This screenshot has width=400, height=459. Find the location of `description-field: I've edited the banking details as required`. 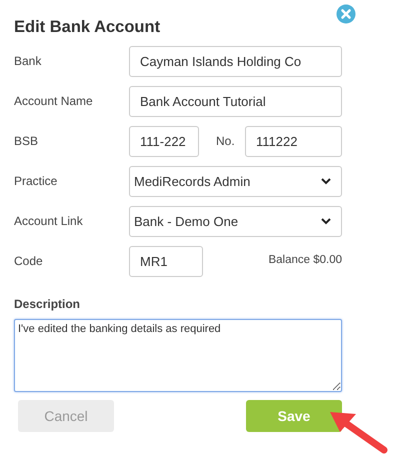

description-field: I've edited the banking details as required is located at coordinates (178, 355).